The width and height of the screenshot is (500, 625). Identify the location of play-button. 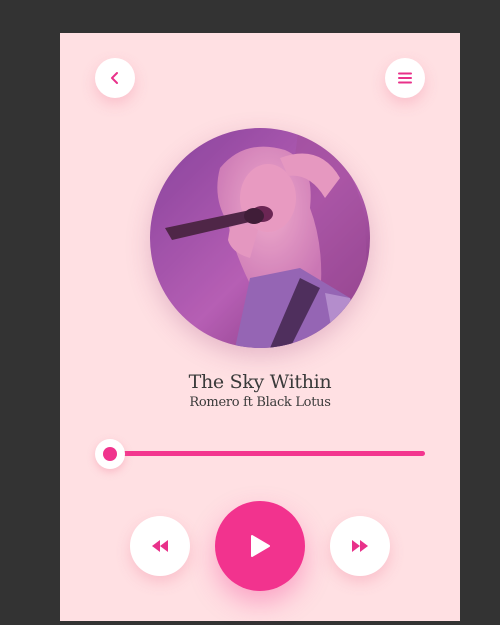
(260, 546).